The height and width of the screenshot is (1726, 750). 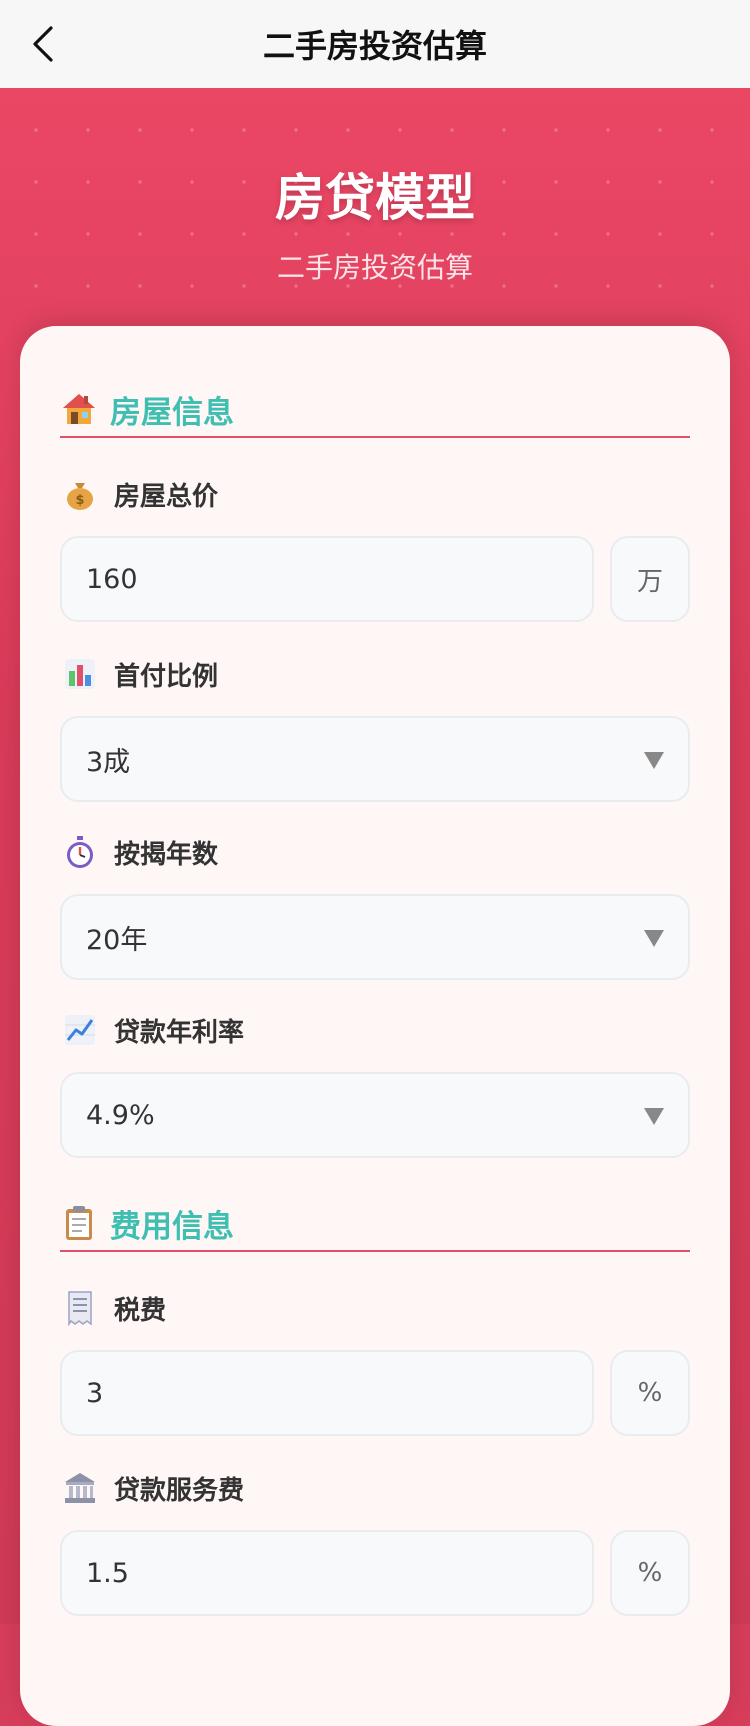 I want to click on total-price-input: 160, so click(x=327, y=579).